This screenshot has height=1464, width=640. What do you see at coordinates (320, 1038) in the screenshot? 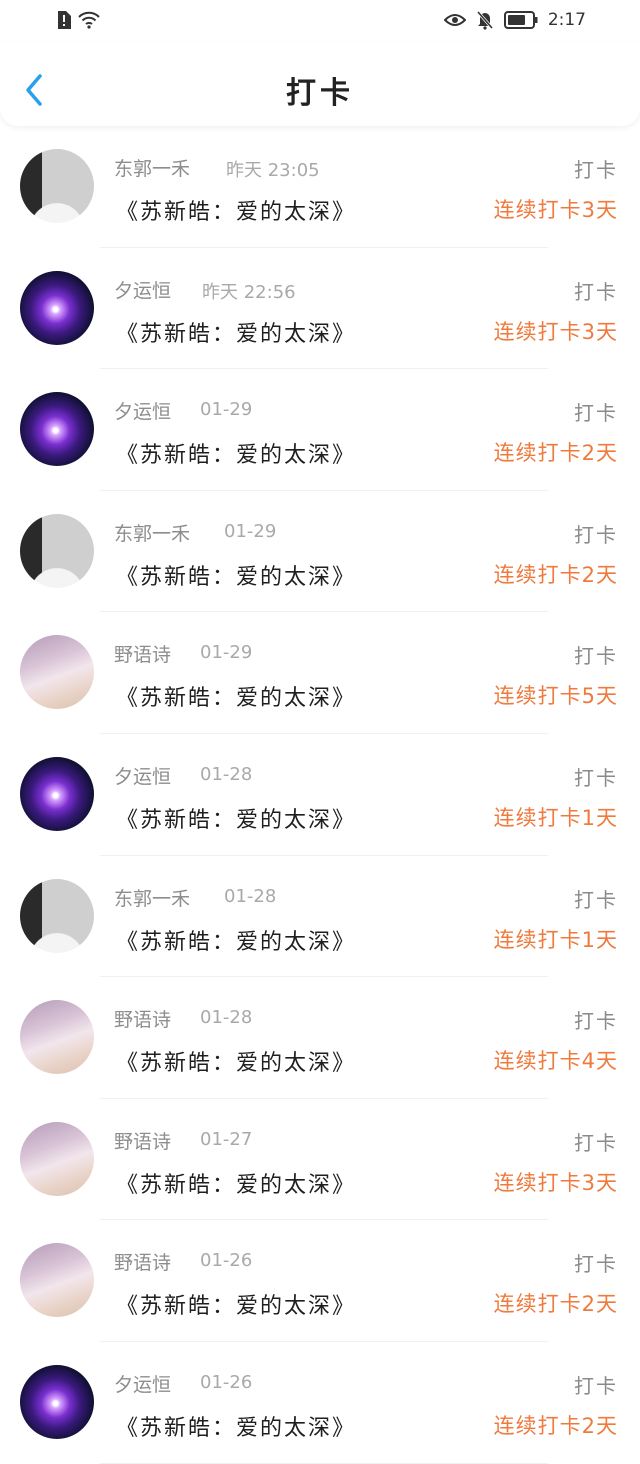
I see `list-item: 野语诗 01-28 《苏新皓：爱的太深》 打卡 连续打卡4天` at bounding box center [320, 1038].